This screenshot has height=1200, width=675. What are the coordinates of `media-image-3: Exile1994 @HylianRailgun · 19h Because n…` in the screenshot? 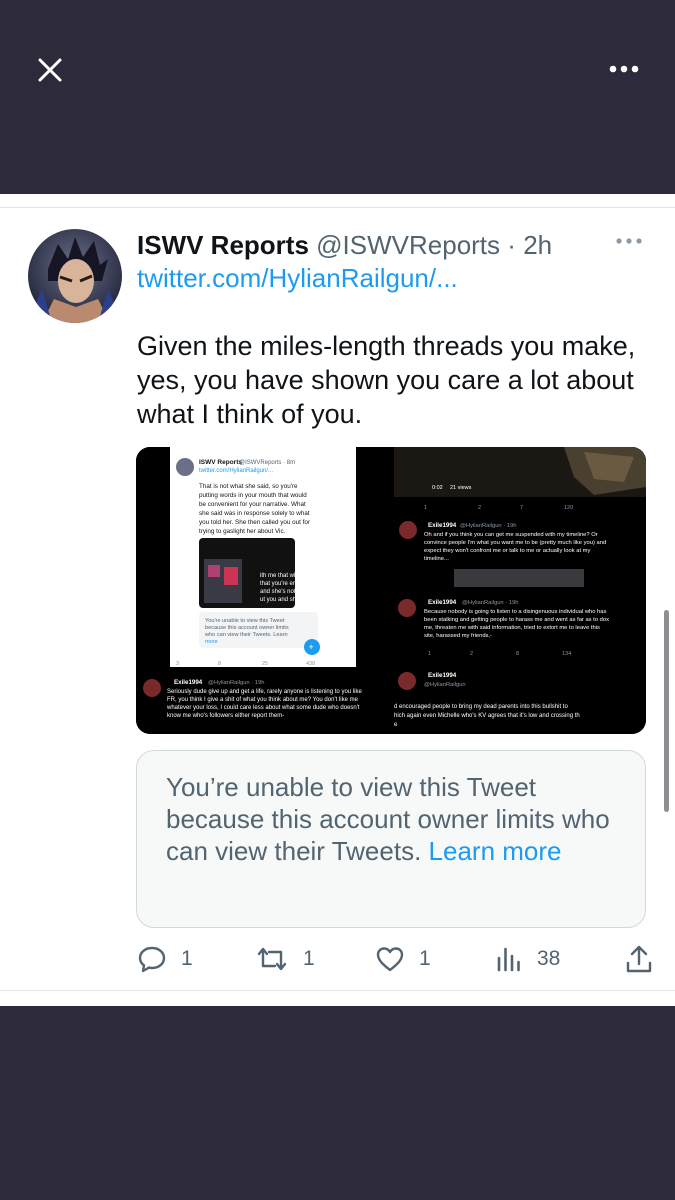 It's located at (520, 663).